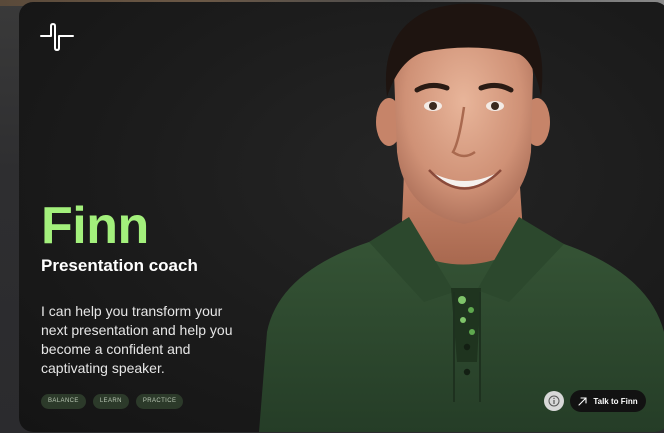  I want to click on tag-balance: BALANCE, so click(63, 401).